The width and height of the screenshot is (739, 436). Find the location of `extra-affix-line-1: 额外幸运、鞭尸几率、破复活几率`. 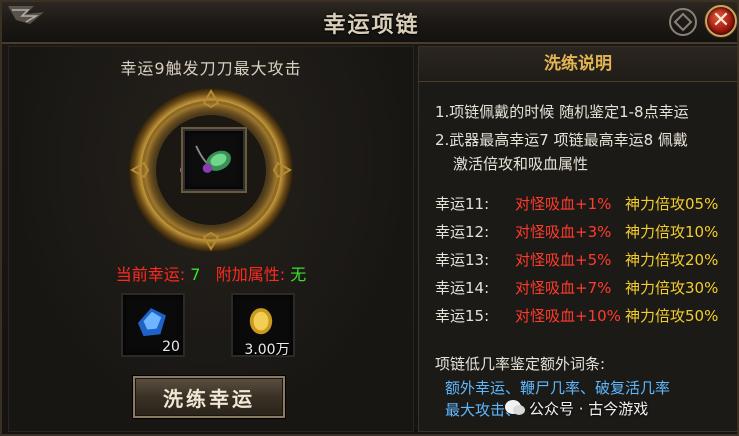

extra-affix-line-1: 额外幸运、鞭尸几率、破复活几率 is located at coordinates (558, 388).